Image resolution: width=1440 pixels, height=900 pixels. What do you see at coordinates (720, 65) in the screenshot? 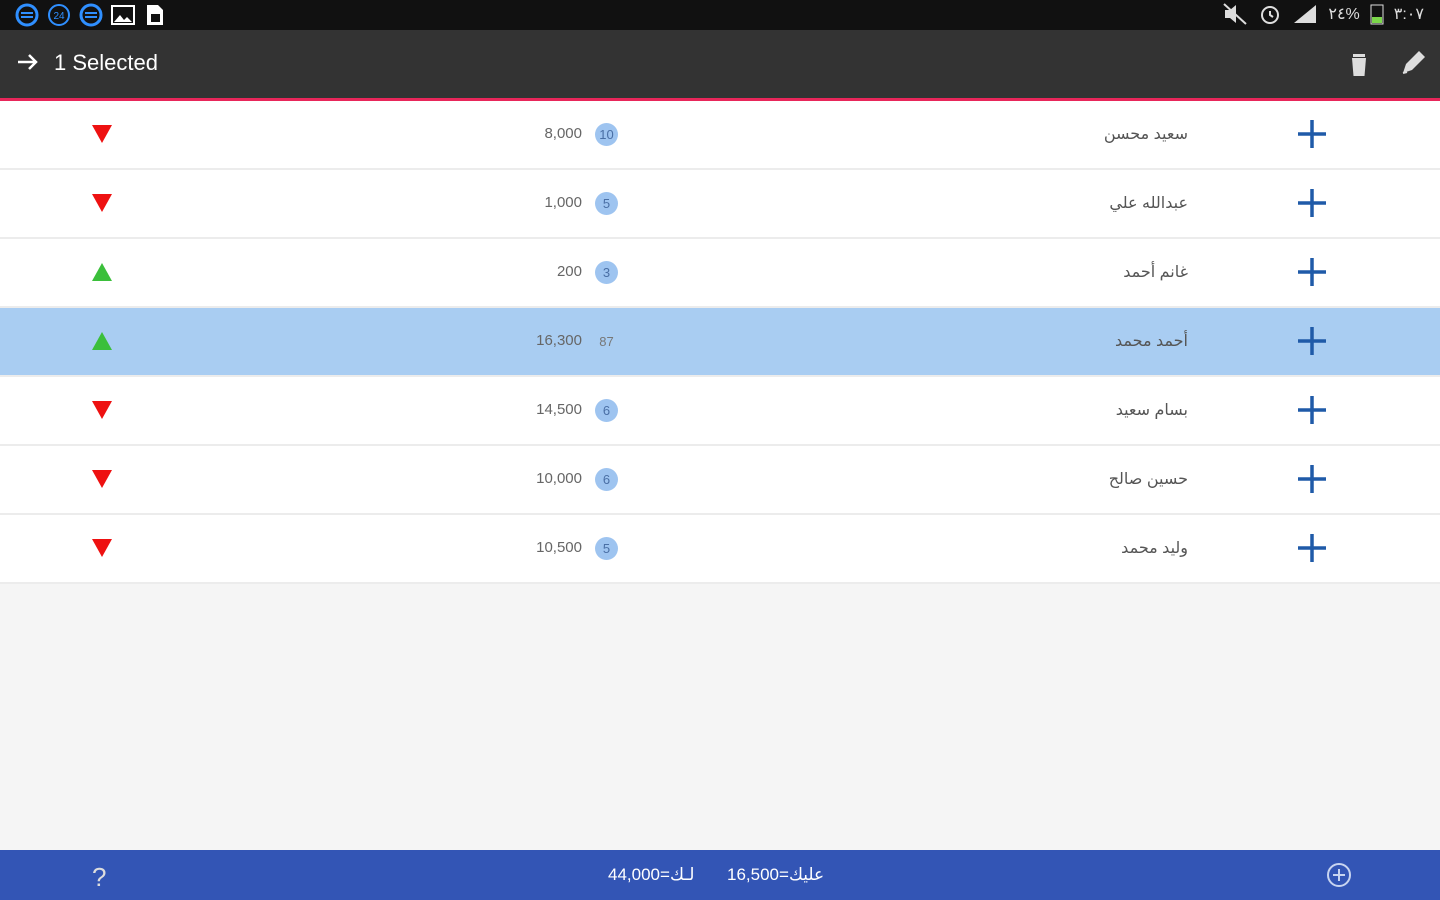
I see `action-bar: 1 Selected` at bounding box center [720, 65].